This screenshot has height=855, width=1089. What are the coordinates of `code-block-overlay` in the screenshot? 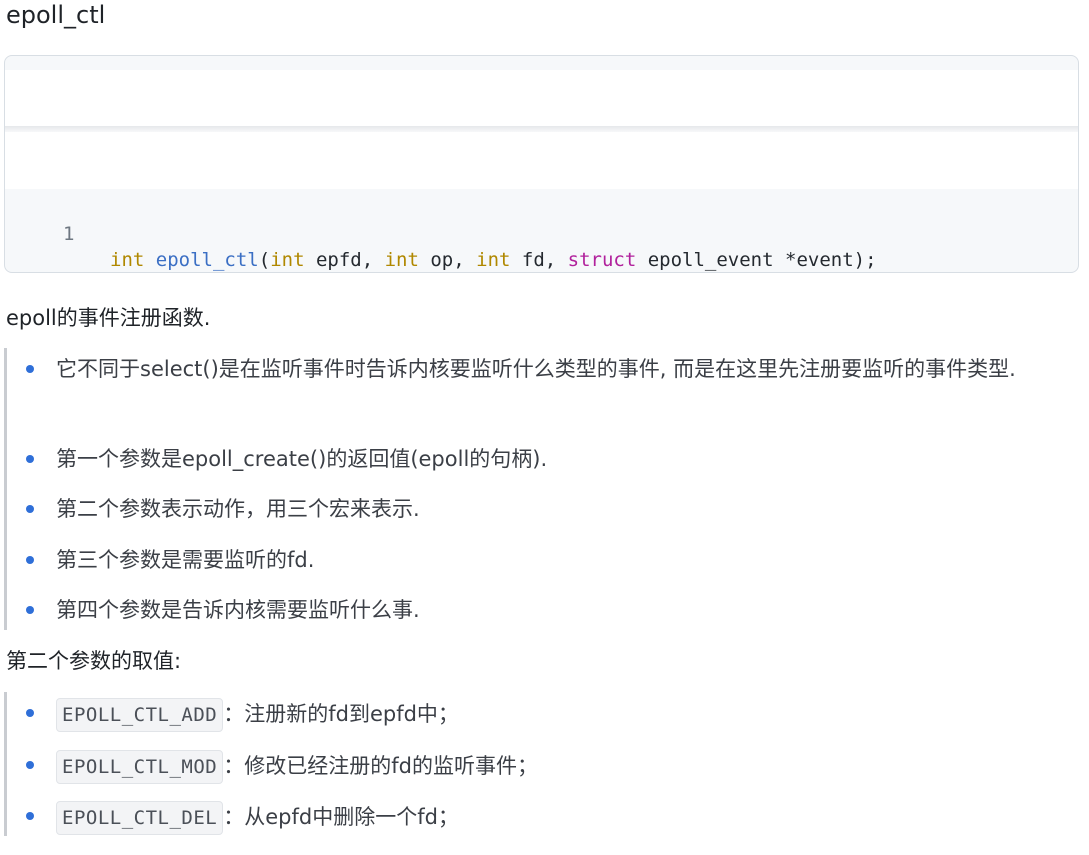 It's located at (541, 129).